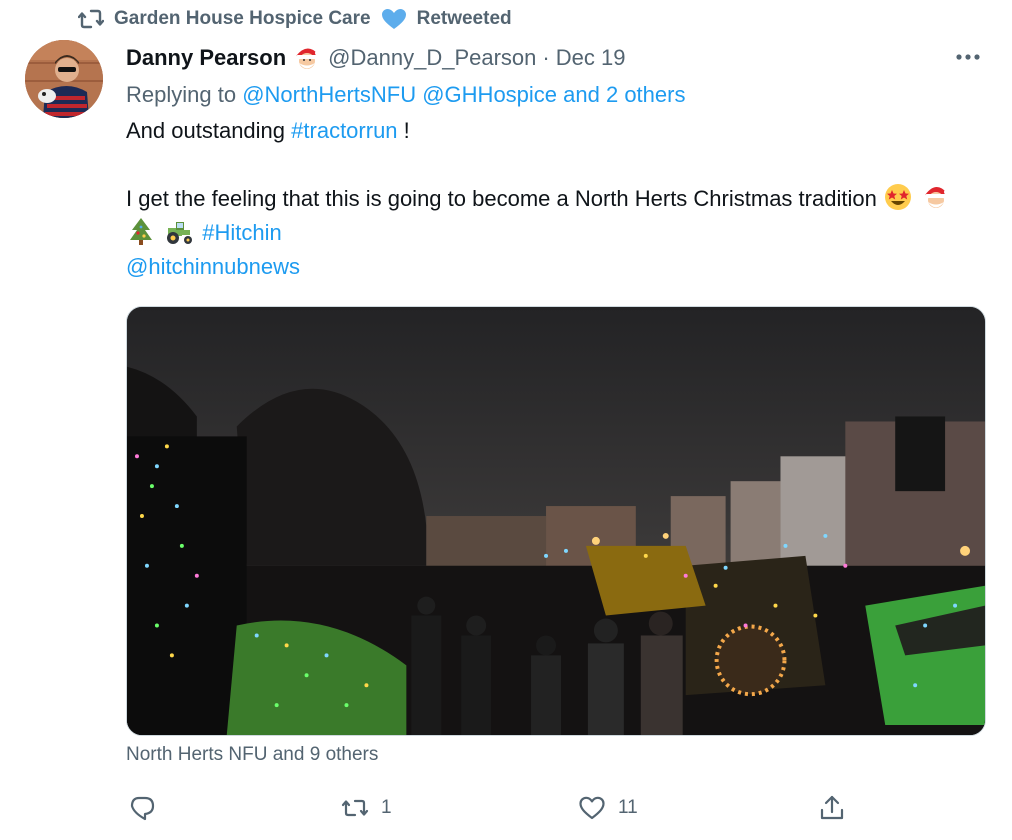 This screenshot has width=1012, height=840. What do you see at coordinates (180, 233) in the screenshot?
I see `tractor-icon` at bounding box center [180, 233].